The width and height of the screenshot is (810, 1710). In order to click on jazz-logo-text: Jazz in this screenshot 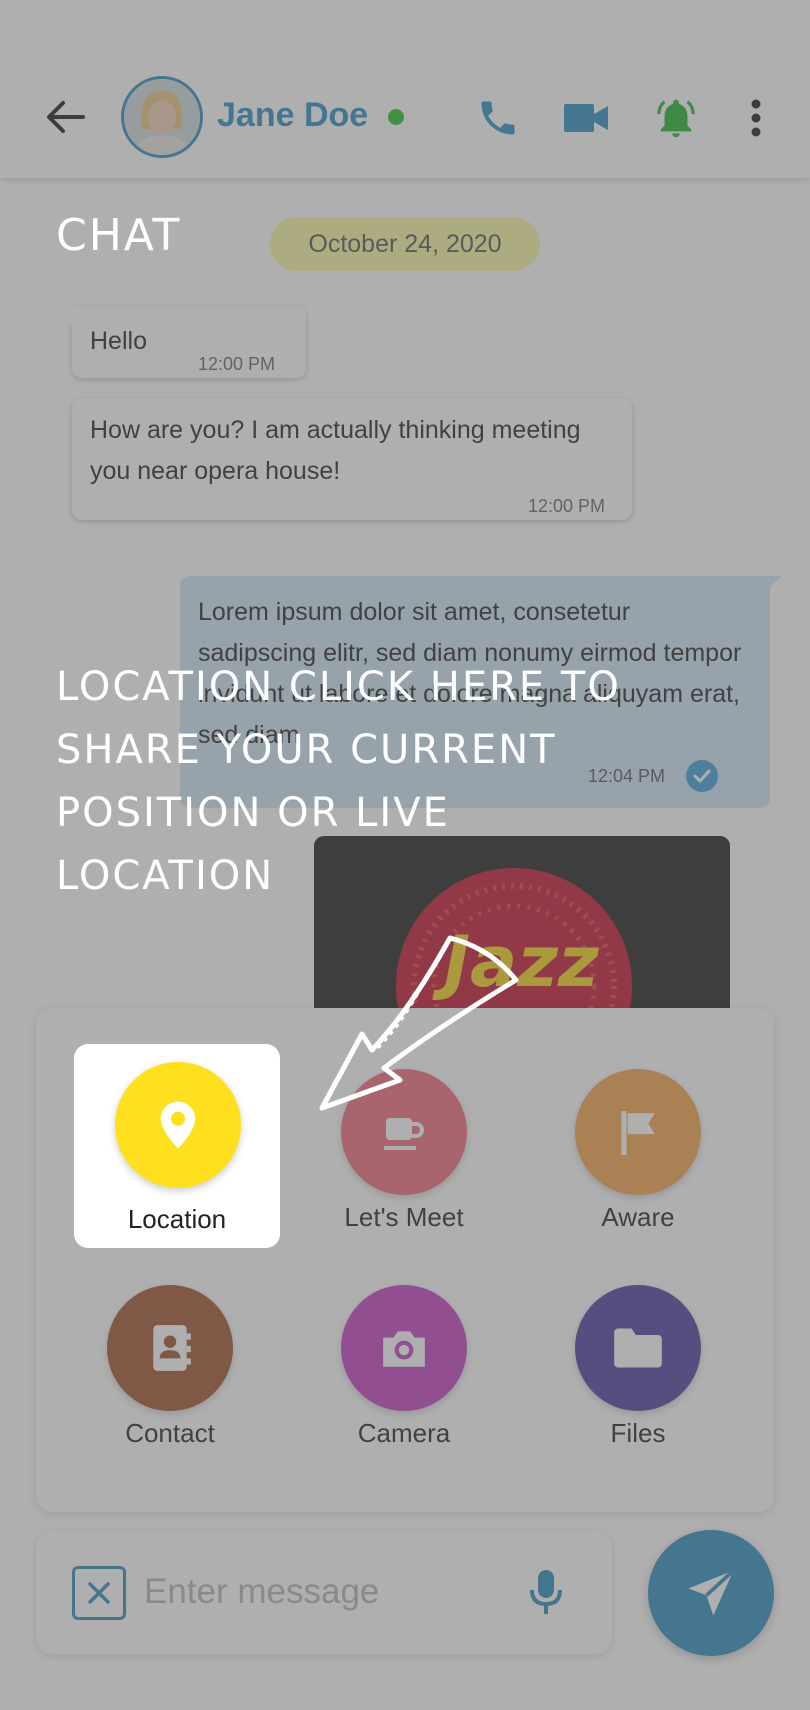, I will do `click(516, 962)`.